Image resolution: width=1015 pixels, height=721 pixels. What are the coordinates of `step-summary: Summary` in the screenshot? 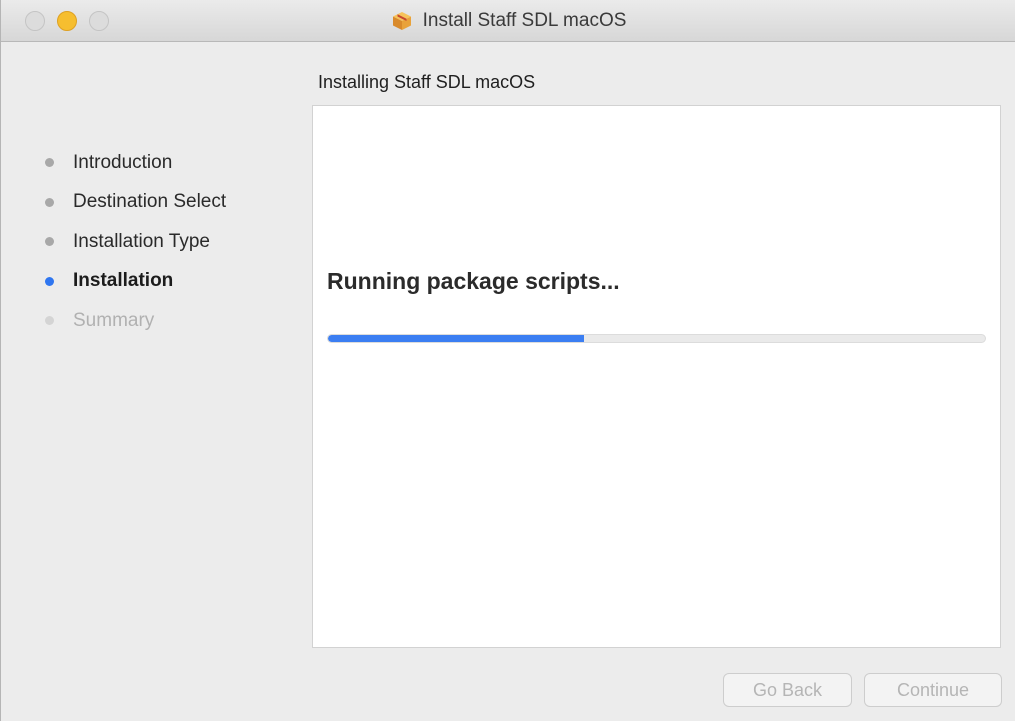 It's located at (135, 321).